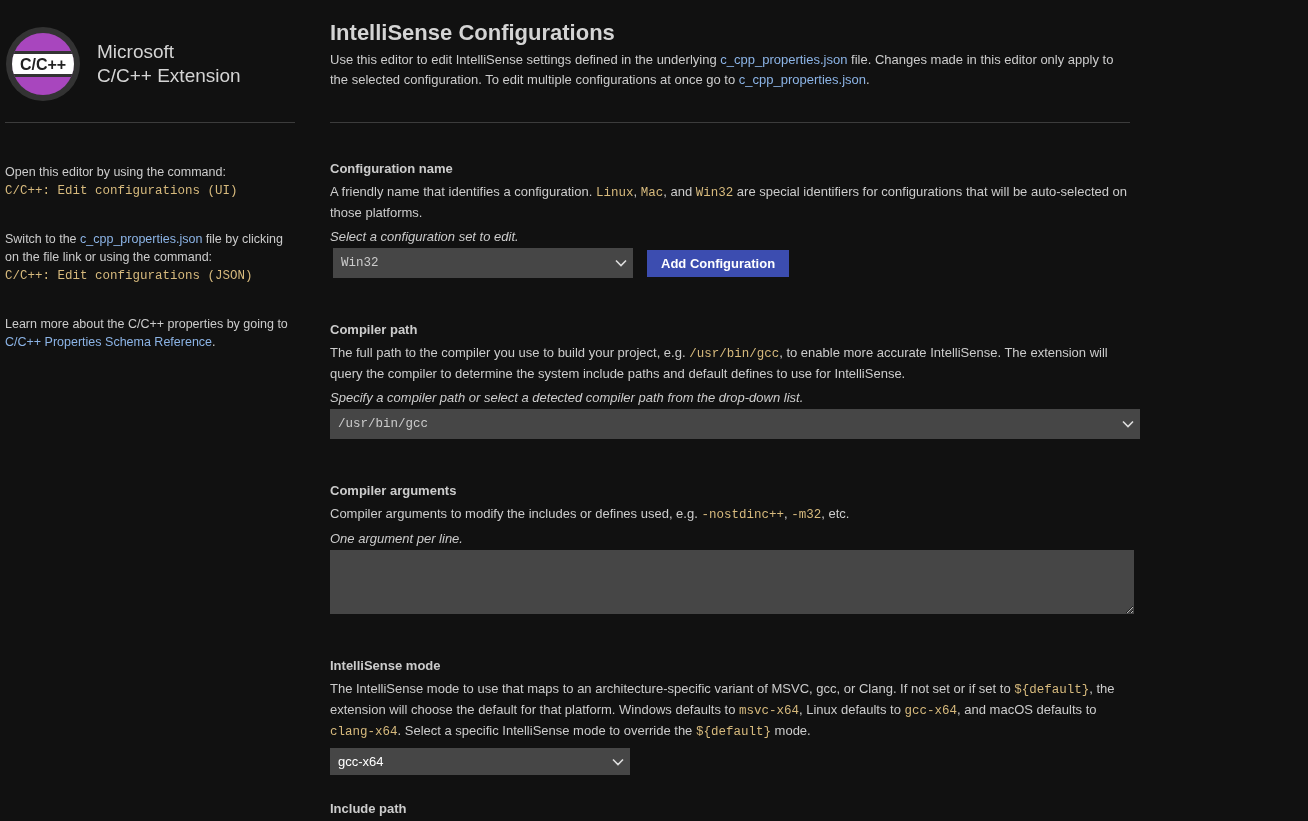 The image size is (1308, 821). I want to click on compiler-path-dropdown: /usr/bin/gcc, so click(735, 424).